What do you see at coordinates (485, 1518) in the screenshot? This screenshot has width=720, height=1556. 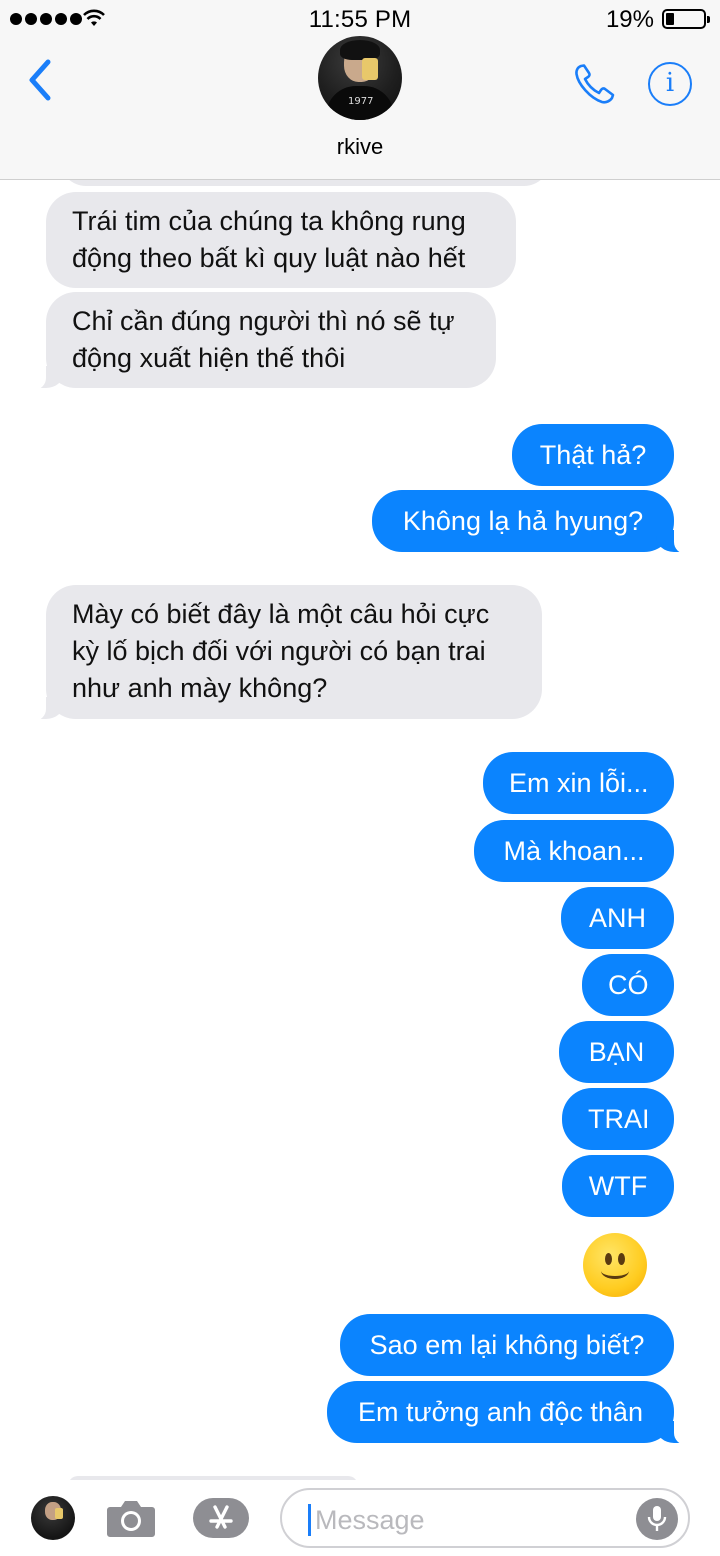 I see `message-input-field: Message` at bounding box center [485, 1518].